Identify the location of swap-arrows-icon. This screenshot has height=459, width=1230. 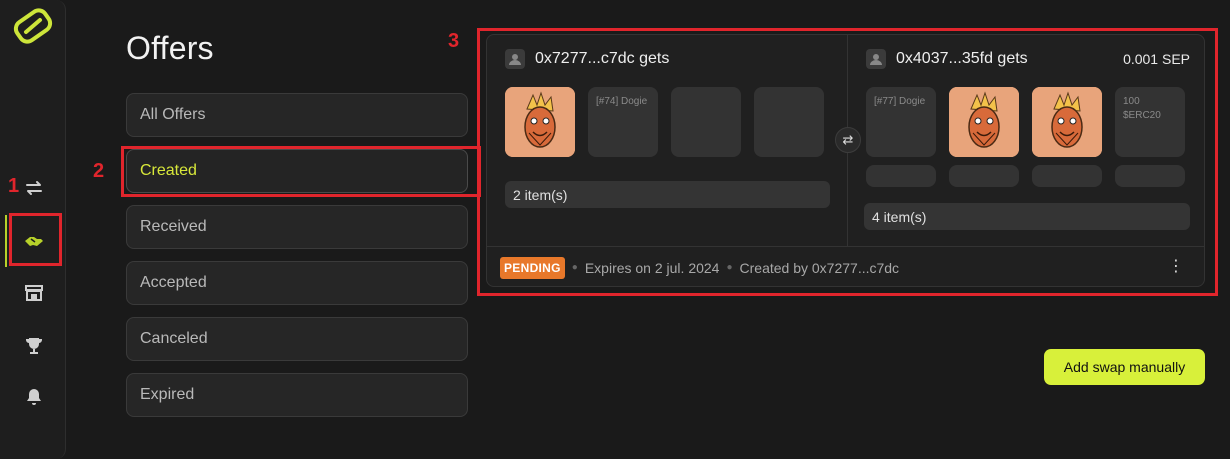
(34, 188).